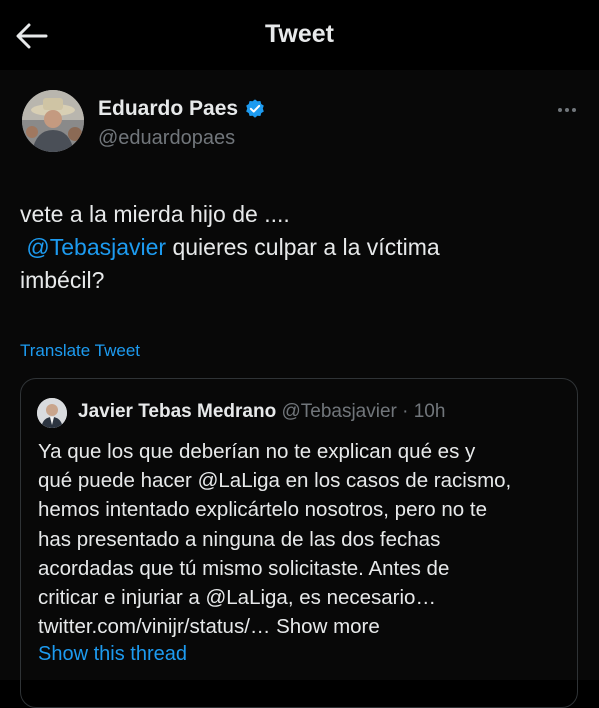 Image resolution: width=599 pixels, height=708 pixels. Describe the element at coordinates (80, 351) in the screenshot. I see `translate-tweet-link: Translate Tweet` at that location.